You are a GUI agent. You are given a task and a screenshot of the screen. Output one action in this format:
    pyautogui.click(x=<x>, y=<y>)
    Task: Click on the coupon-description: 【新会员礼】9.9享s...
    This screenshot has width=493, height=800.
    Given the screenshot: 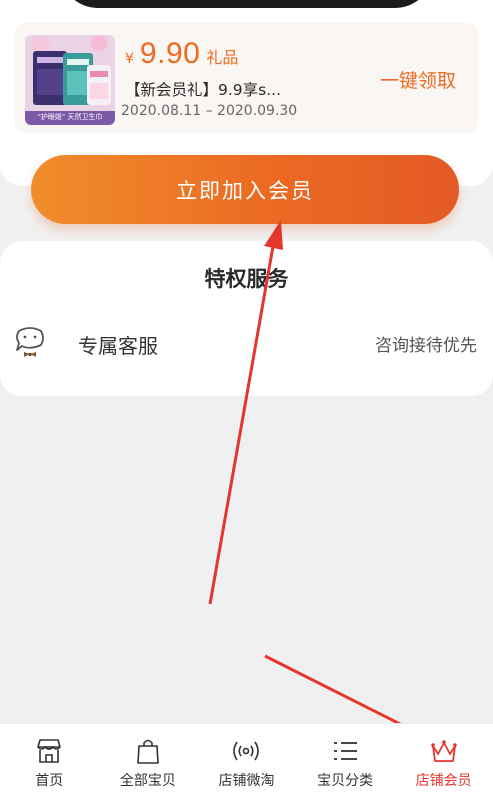 What is the action you would take?
    pyautogui.click(x=203, y=90)
    